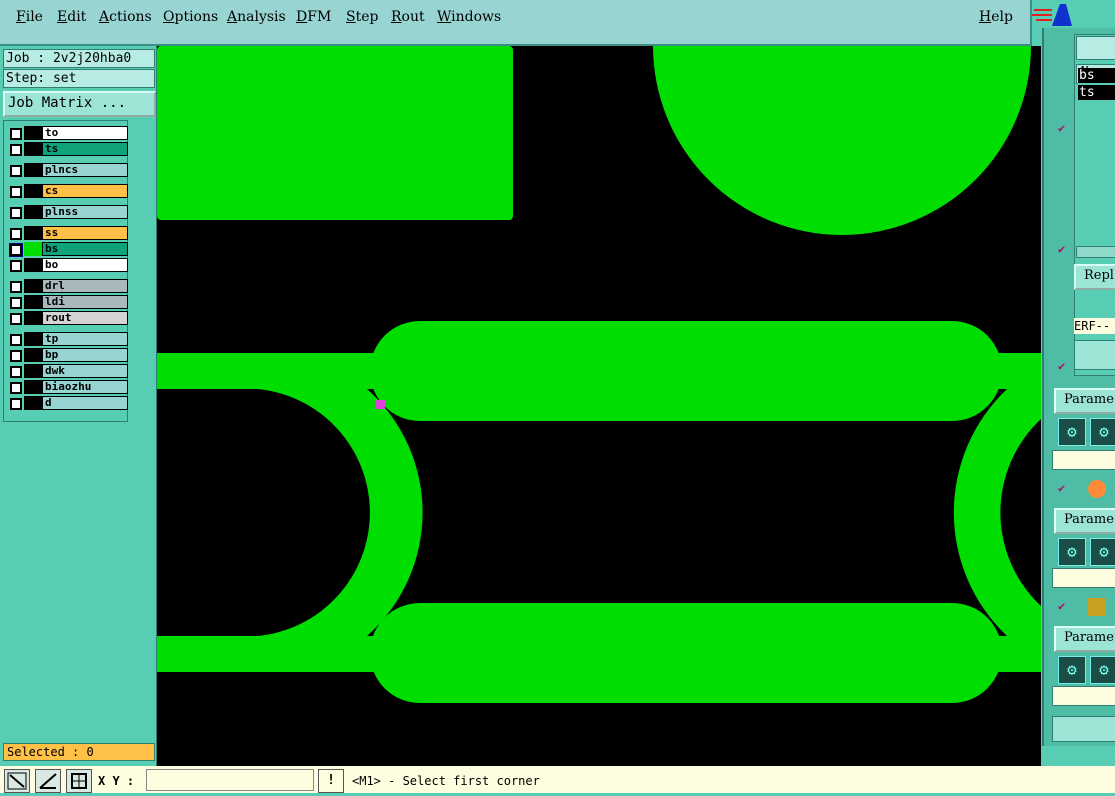  Describe the element at coordinates (1095, 252) in the screenshot. I see `horizontal-scrollbar` at that location.